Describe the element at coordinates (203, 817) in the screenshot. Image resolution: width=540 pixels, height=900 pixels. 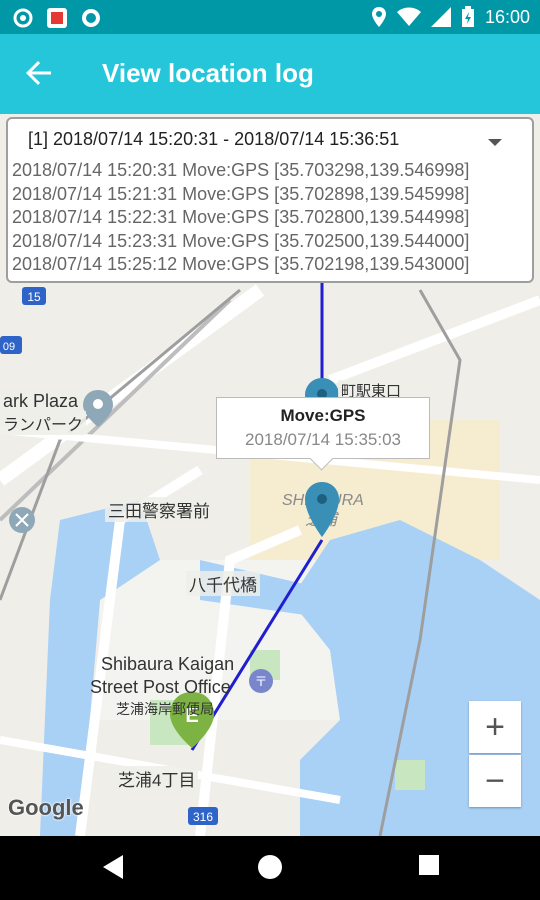
I see `route-shield-316-label: 316` at that location.